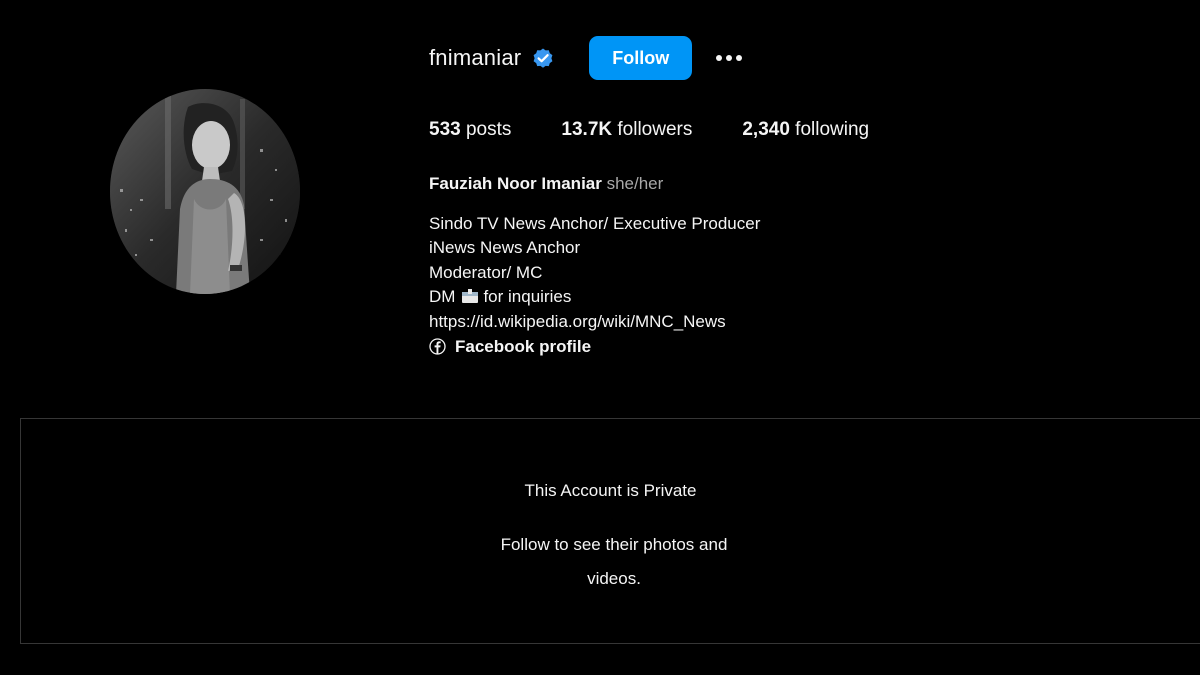 This screenshot has width=1200, height=675. What do you see at coordinates (527, 297) in the screenshot?
I see `dm-suffix: for inquiries` at bounding box center [527, 297].